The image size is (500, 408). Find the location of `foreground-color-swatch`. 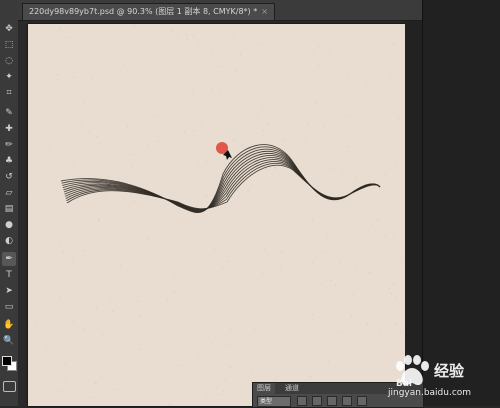

foreground-color-swatch is located at coordinates (7, 361).